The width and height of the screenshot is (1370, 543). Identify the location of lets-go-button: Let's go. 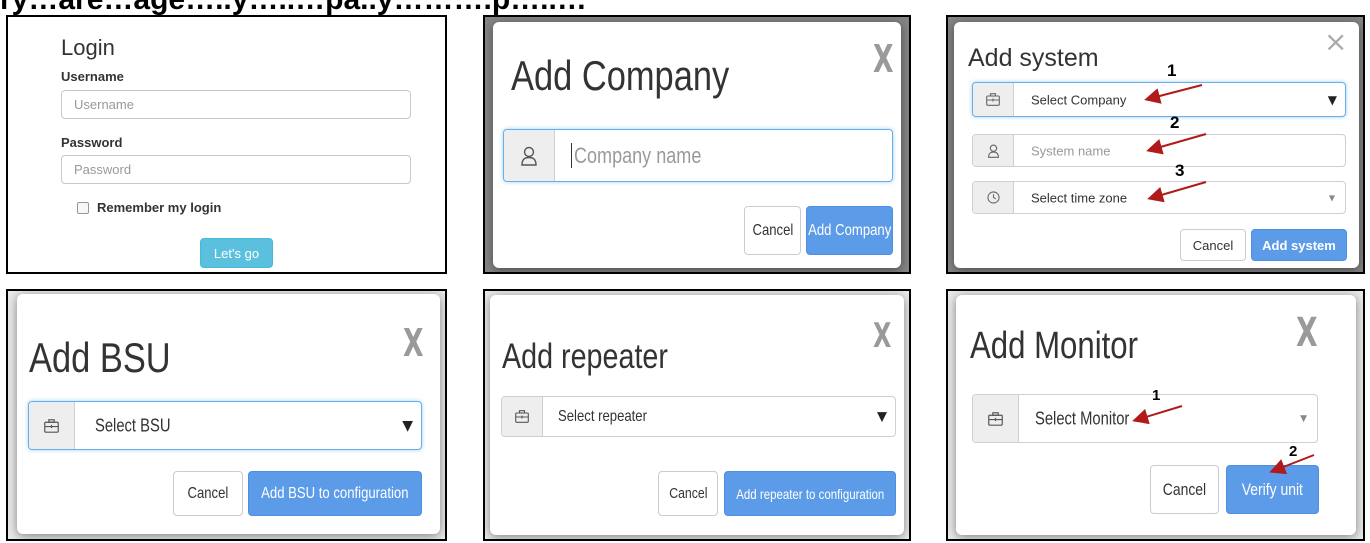
(236, 253).